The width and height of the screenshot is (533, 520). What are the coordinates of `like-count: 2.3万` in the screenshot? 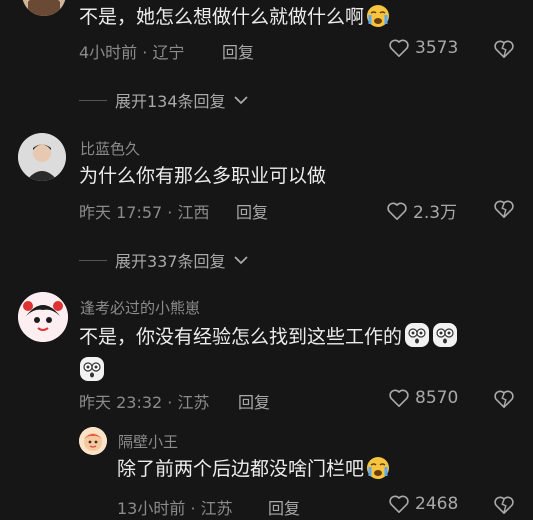 It's located at (435, 213).